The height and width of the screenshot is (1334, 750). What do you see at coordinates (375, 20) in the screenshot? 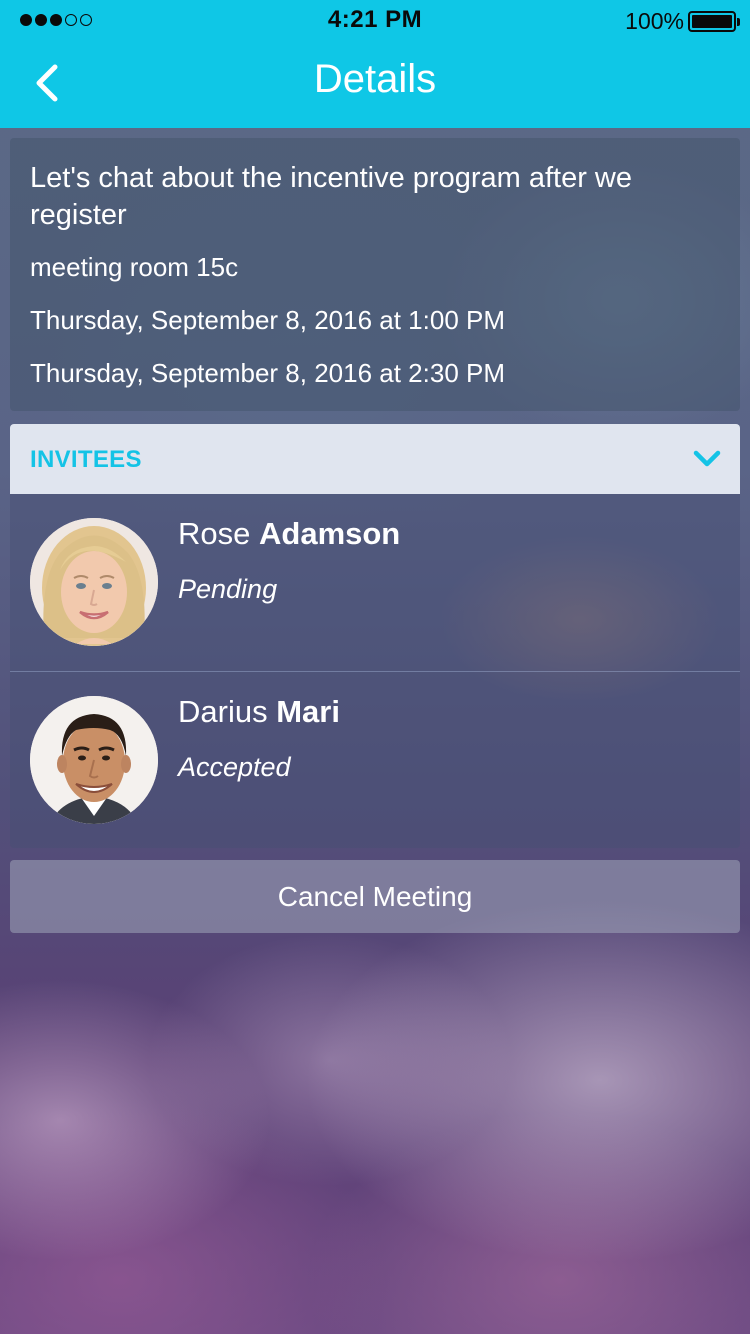
I see `status-bar: 4:21 PM 100%` at bounding box center [375, 20].